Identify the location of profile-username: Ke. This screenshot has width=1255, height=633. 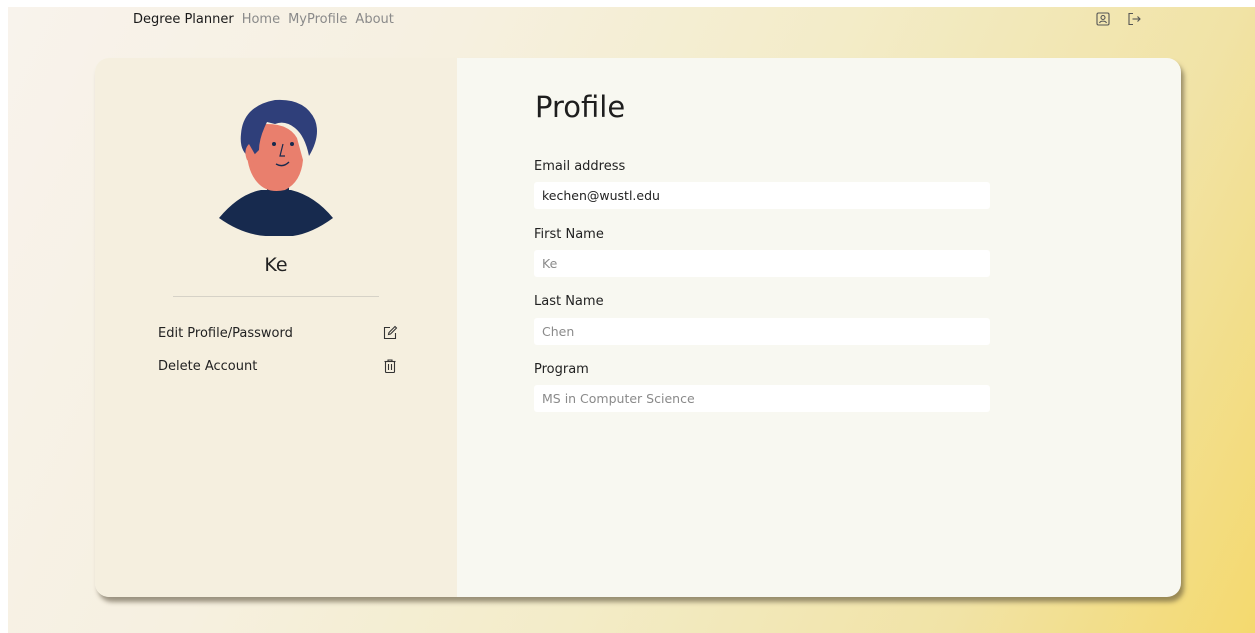
(276, 265).